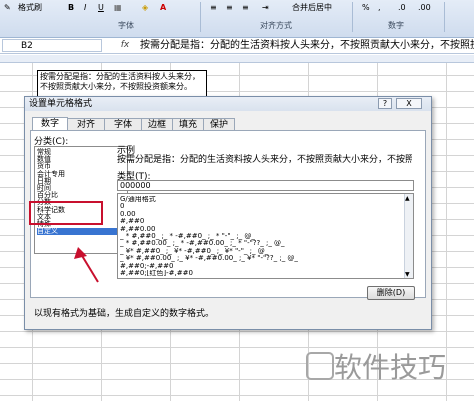 The width and height of the screenshot is (474, 401). I want to click on sample-preview: 按需分配是指：分配的生活资料按人头来分，不按照贡献大小来分，不按照投资额来, so click(264, 160).